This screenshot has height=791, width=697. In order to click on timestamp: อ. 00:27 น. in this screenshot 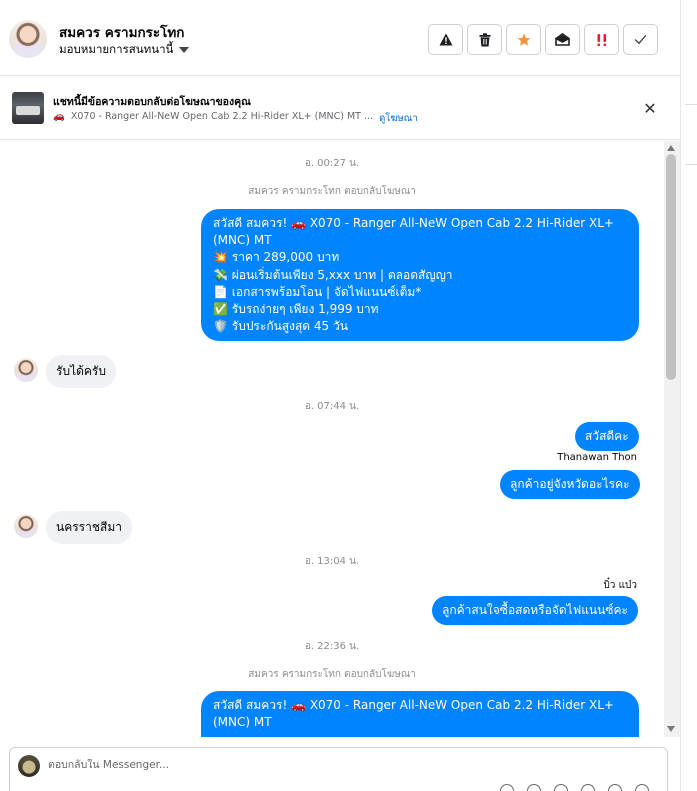, I will do `click(332, 163)`.